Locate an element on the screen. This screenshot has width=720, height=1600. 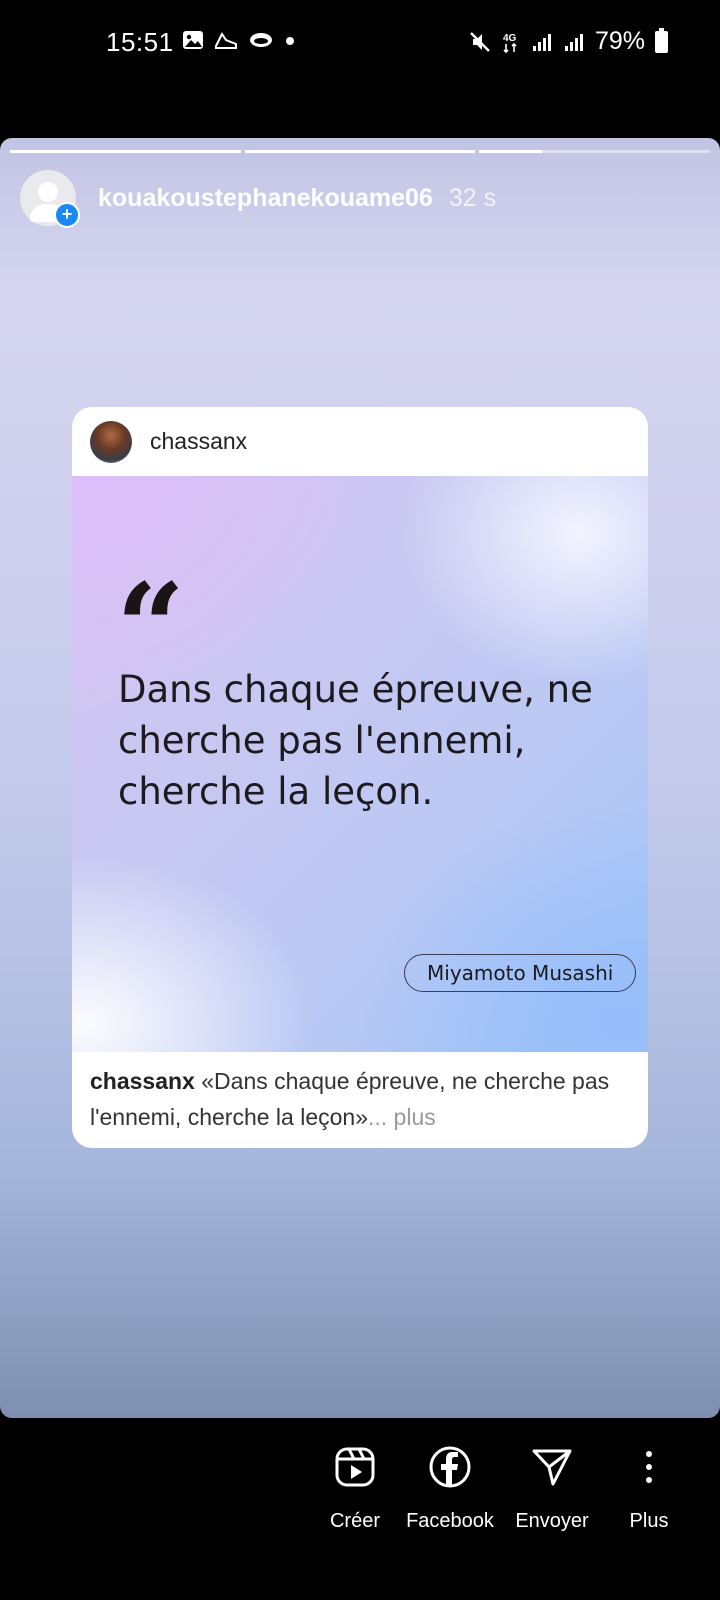
shoe-icon is located at coordinates (226, 40).